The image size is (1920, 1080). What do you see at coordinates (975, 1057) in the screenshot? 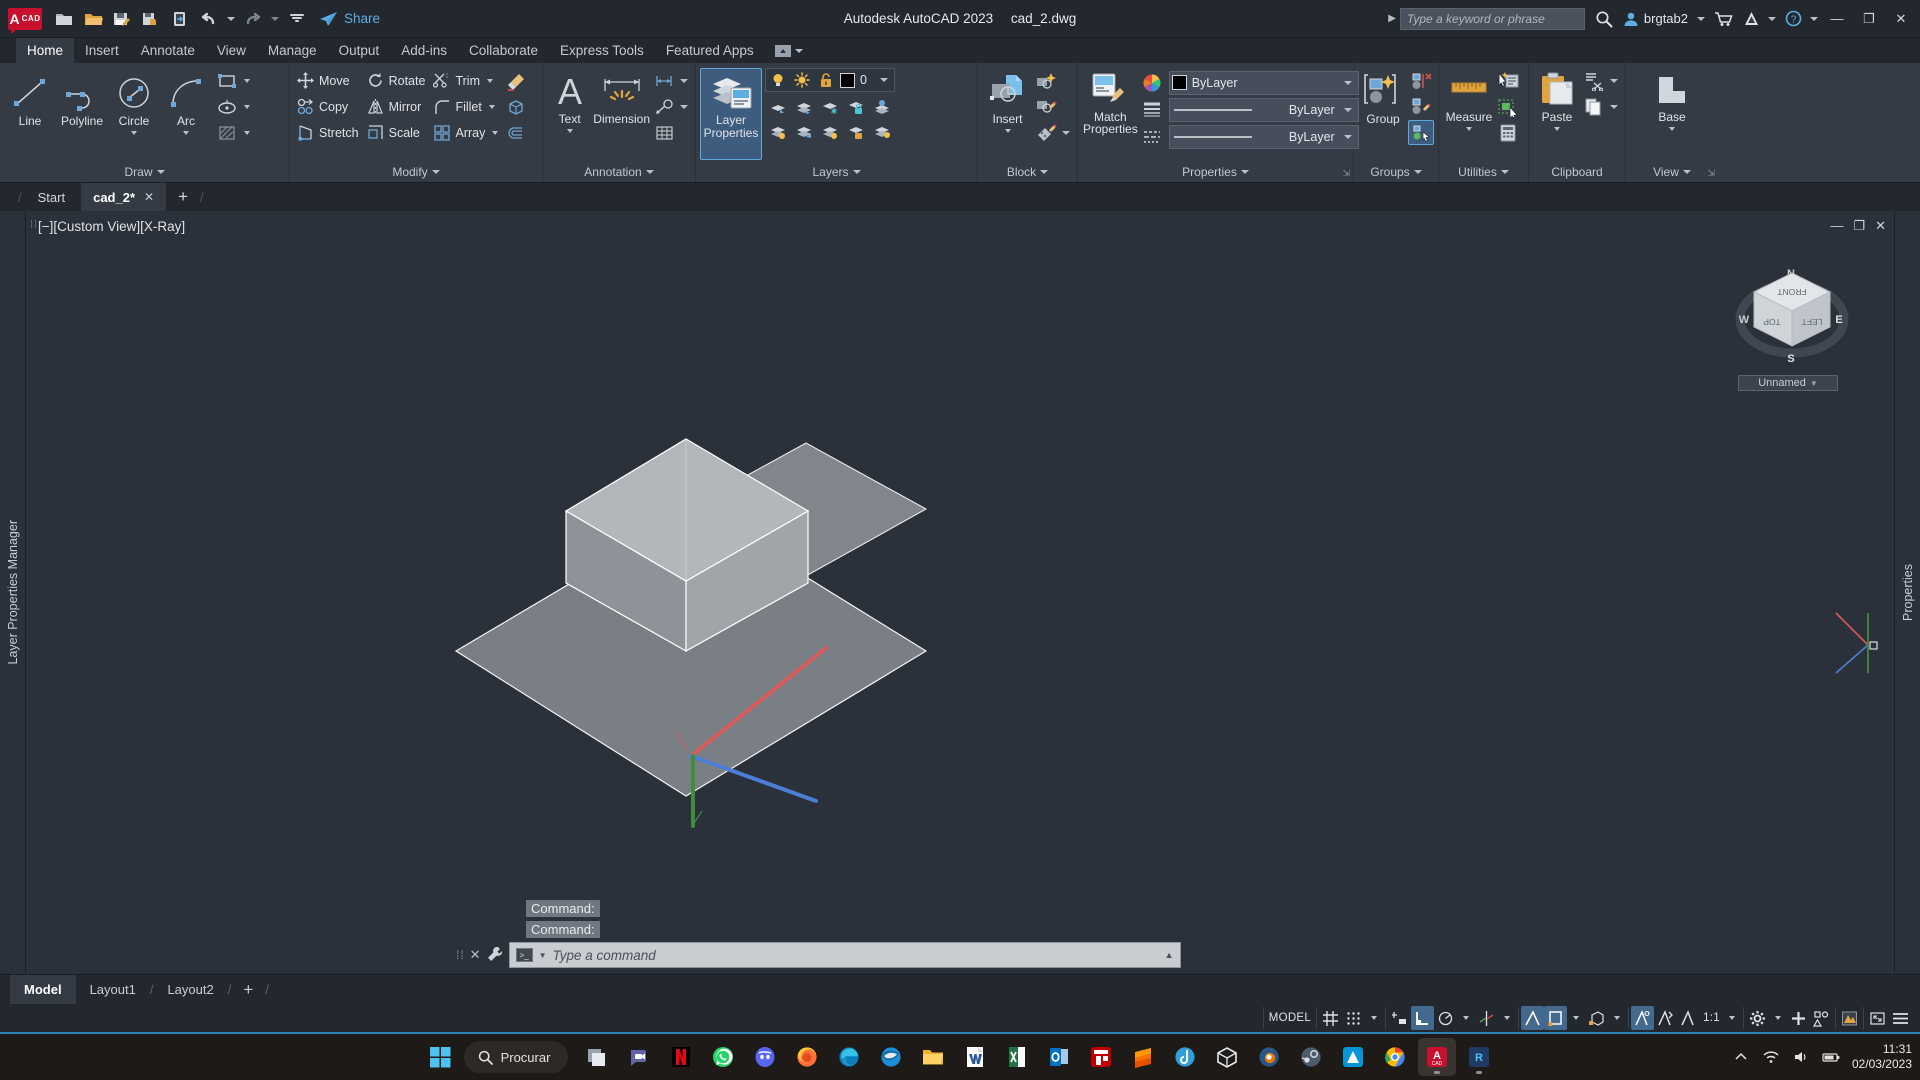
I see `word-icon` at bounding box center [975, 1057].